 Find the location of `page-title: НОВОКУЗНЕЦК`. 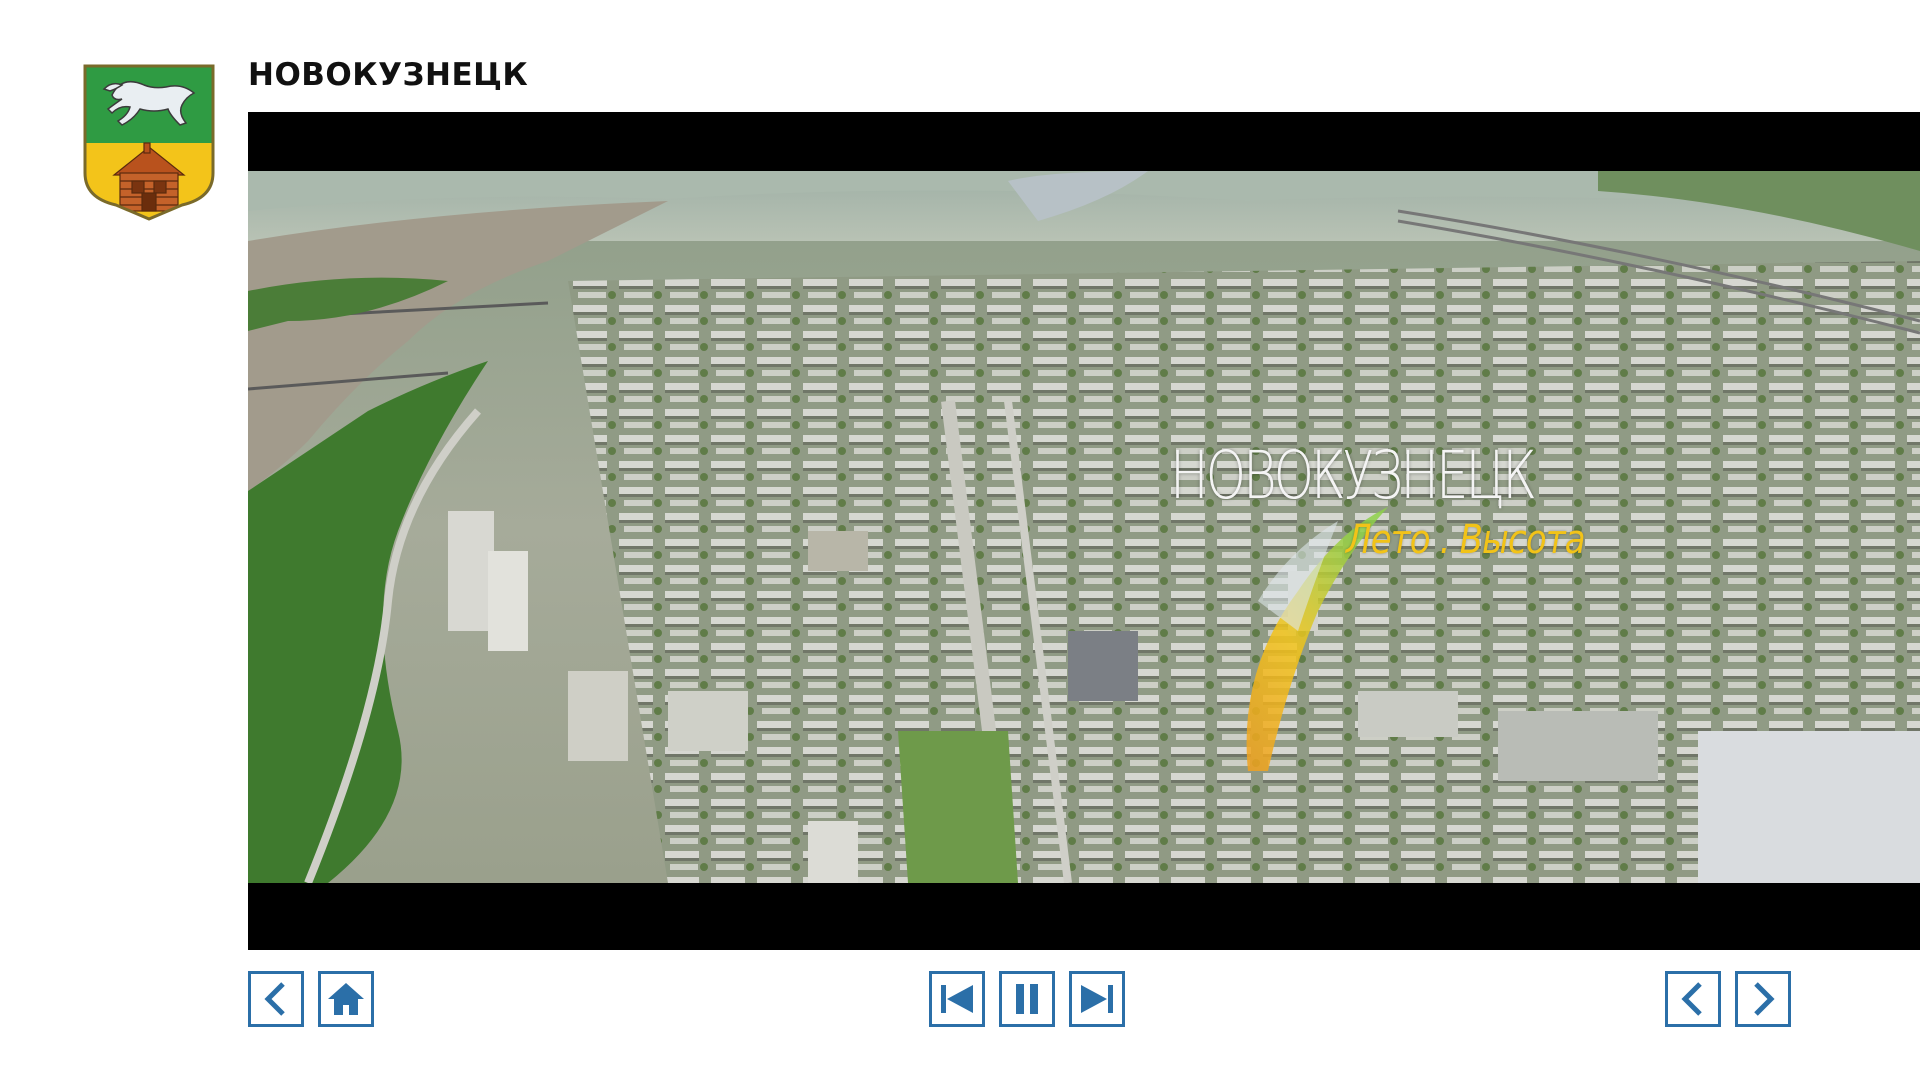

page-title: НОВОКУЗНЕЦК is located at coordinates (388, 75).